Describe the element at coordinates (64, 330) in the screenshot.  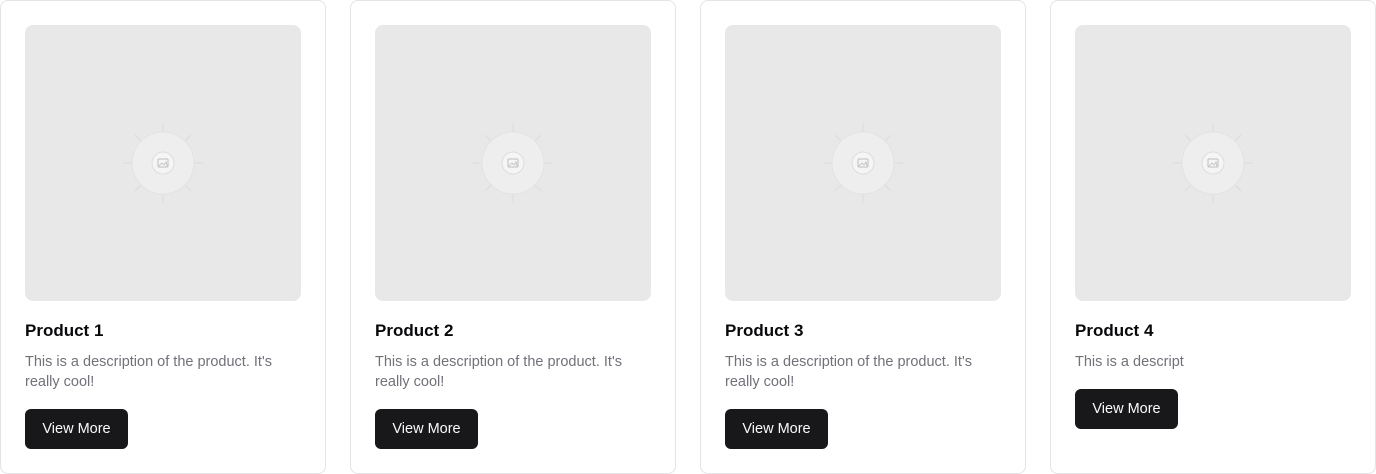
I see `product-title: Product 1` at that location.